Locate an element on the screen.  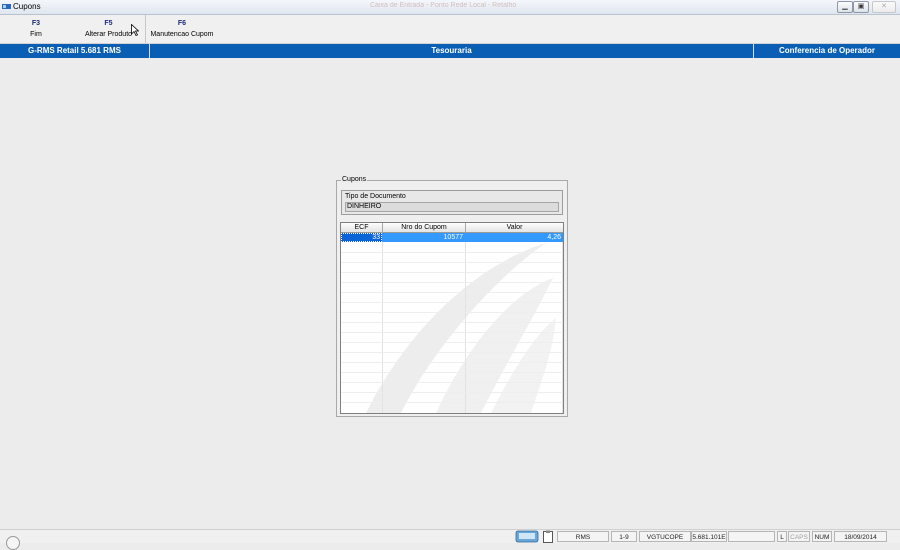
tipo-documento-label: Tipo de Documento is located at coordinates (375, 196).